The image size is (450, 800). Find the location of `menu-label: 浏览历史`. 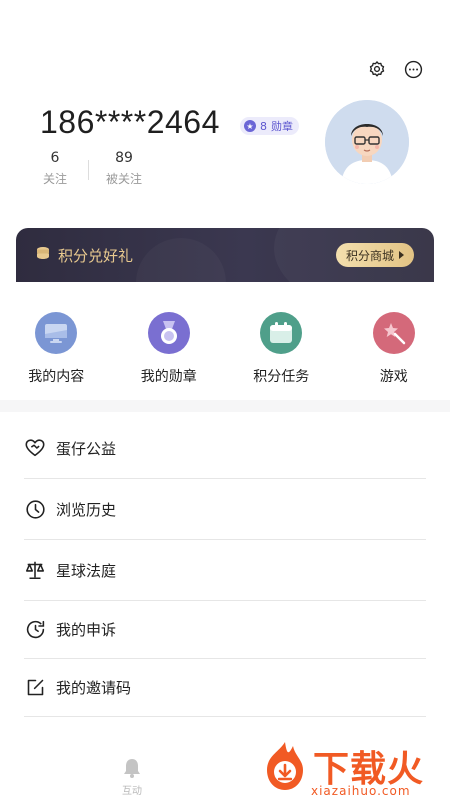

menu-label: 浏览历史 is located at coordinates (86, 509).